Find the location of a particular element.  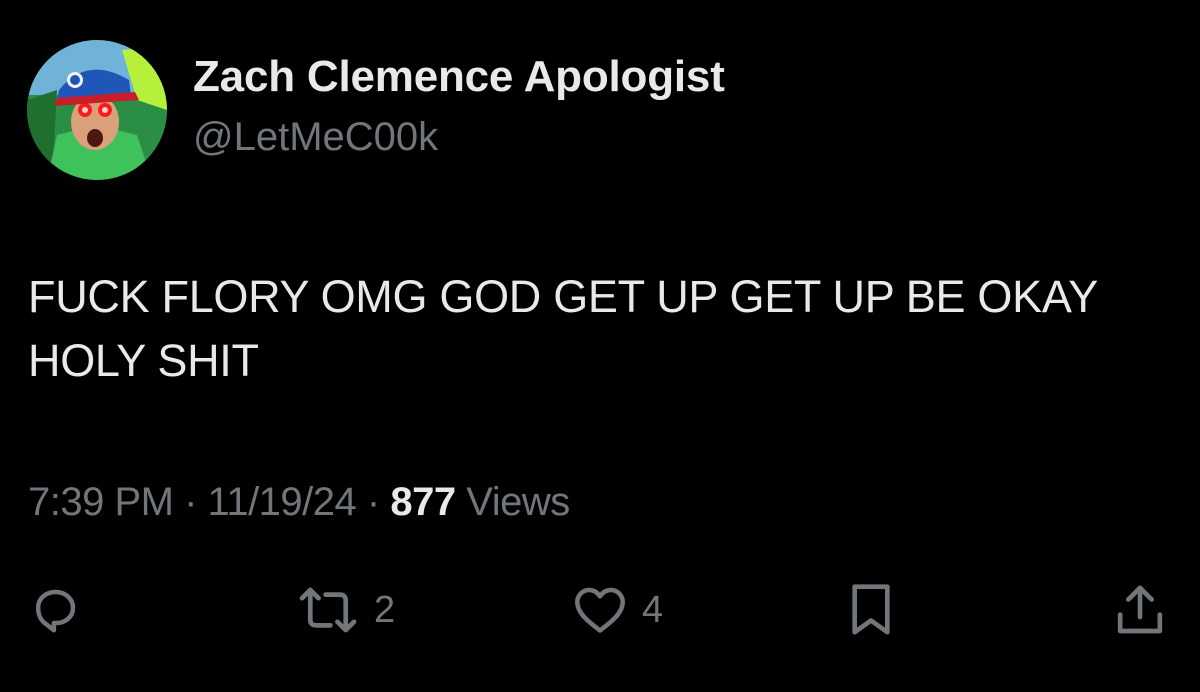

heart-icon is located at coordinates (600, 610).